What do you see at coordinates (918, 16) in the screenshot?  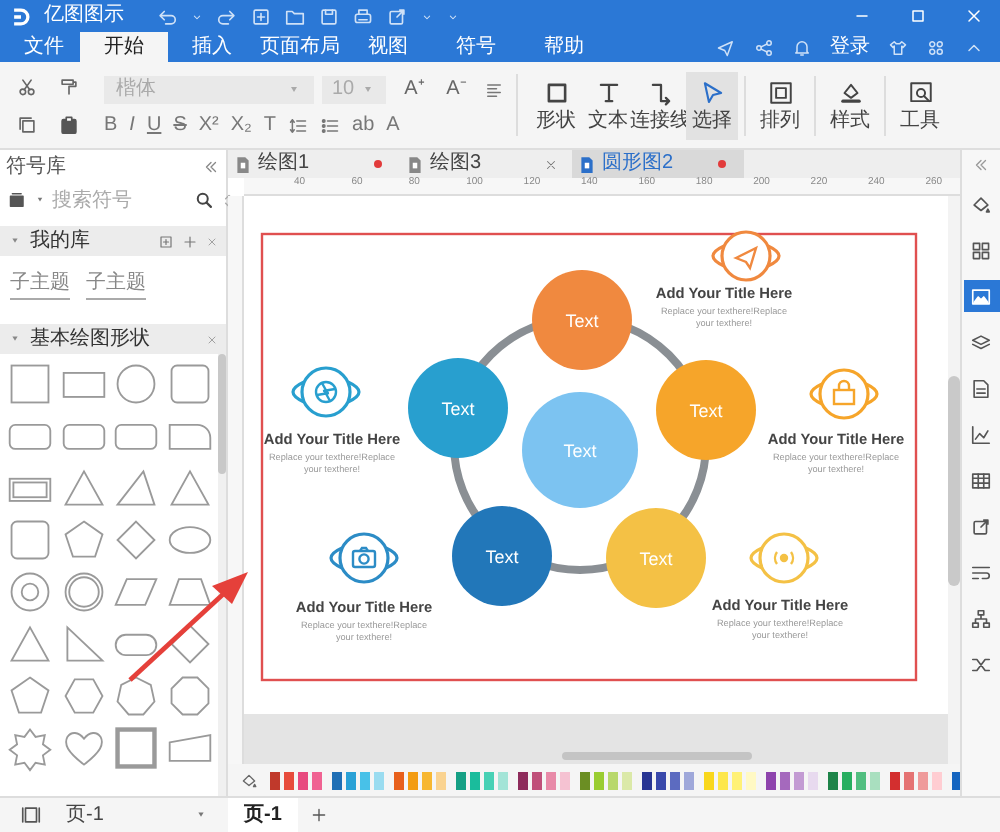 I see `maximize-icon` at bounding box center [918, 16].